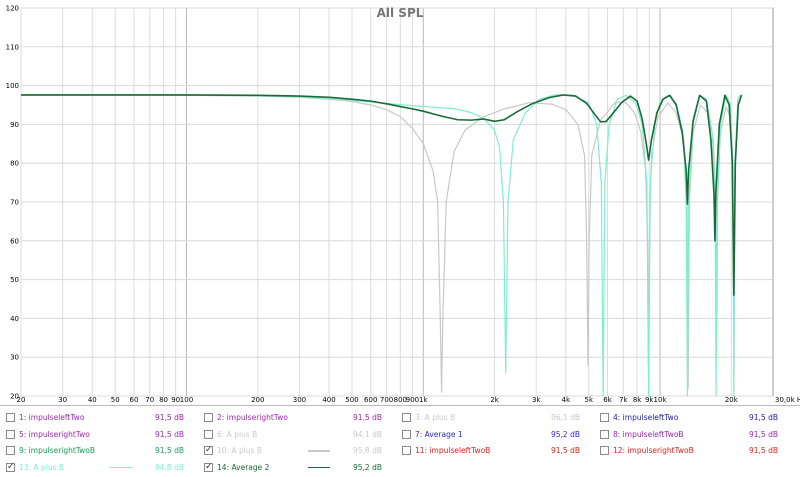 The height and width of the screenshot is (477, 800). Describe the element at coordinates (186, 400) in the screenshot. I see `x-tick-label: 100` at that location.